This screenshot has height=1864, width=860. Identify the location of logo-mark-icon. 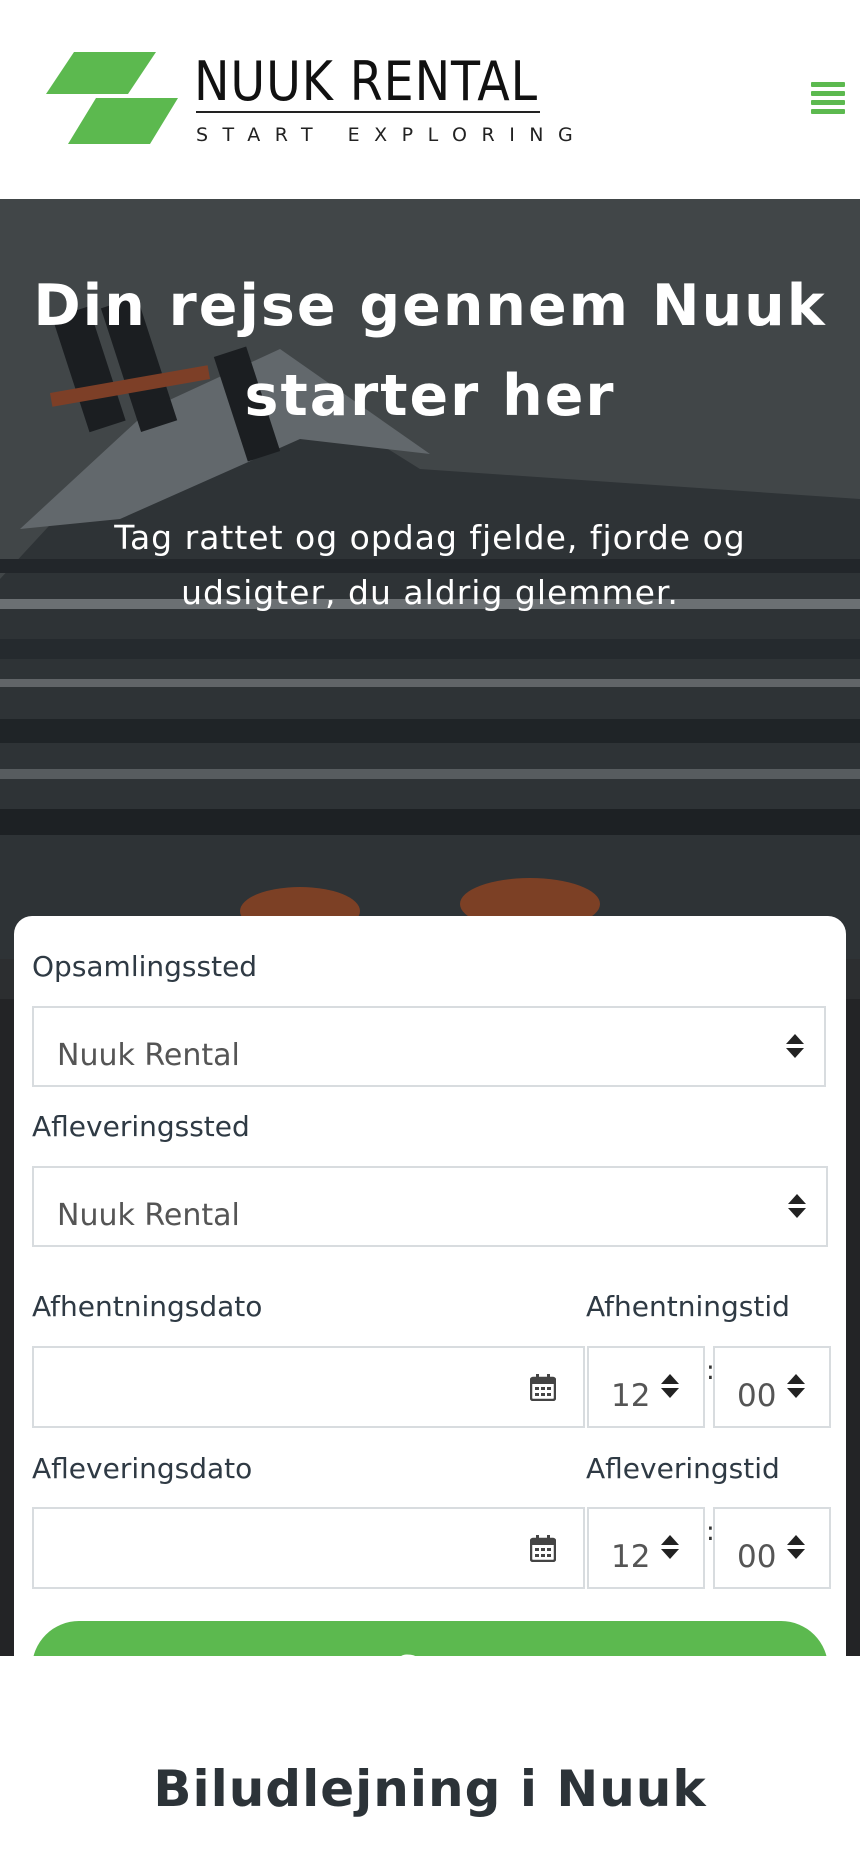
(112, 98).